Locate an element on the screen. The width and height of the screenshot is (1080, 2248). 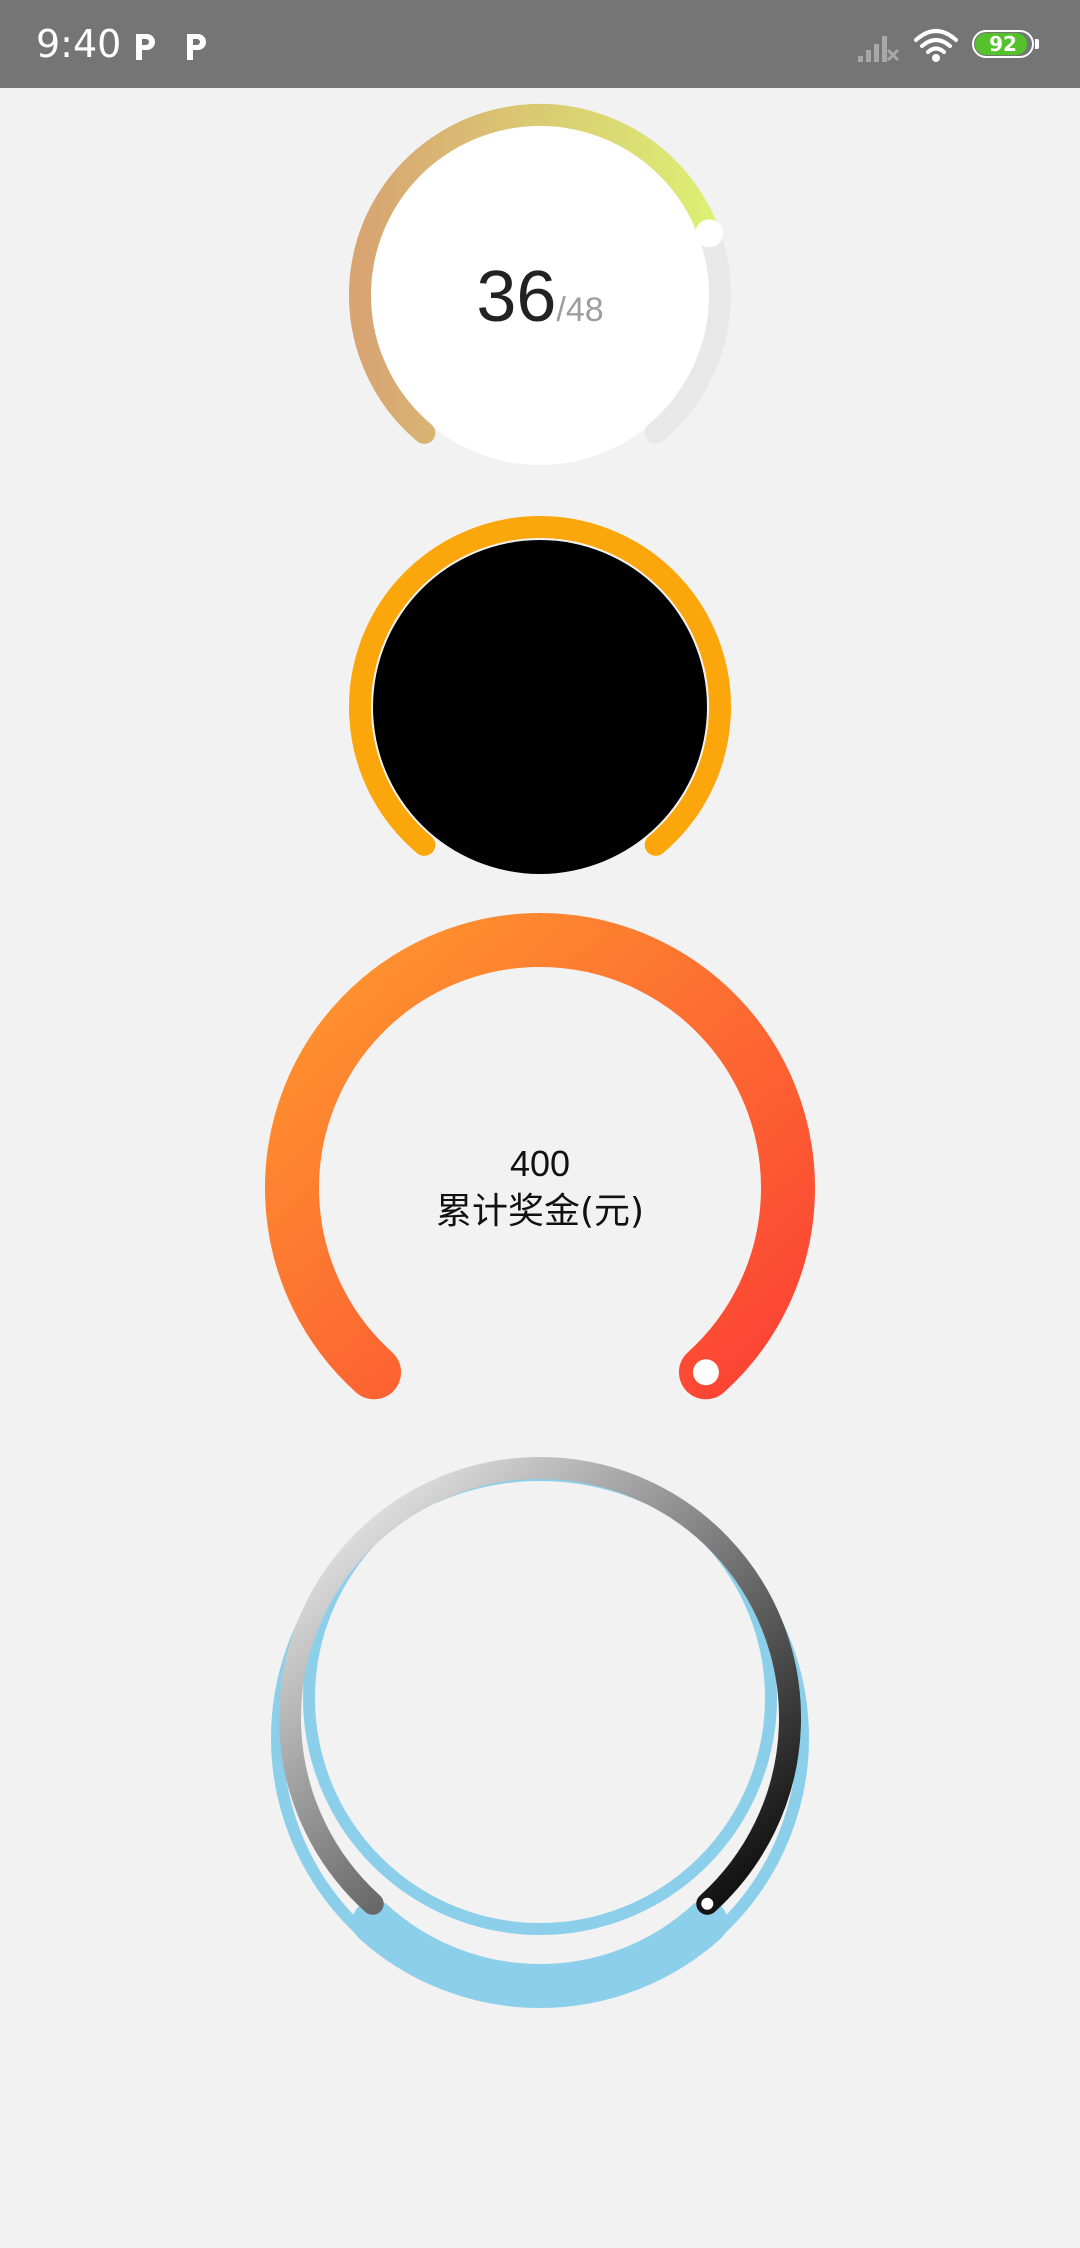
wifi-icon is located at coordinates (936, 45).